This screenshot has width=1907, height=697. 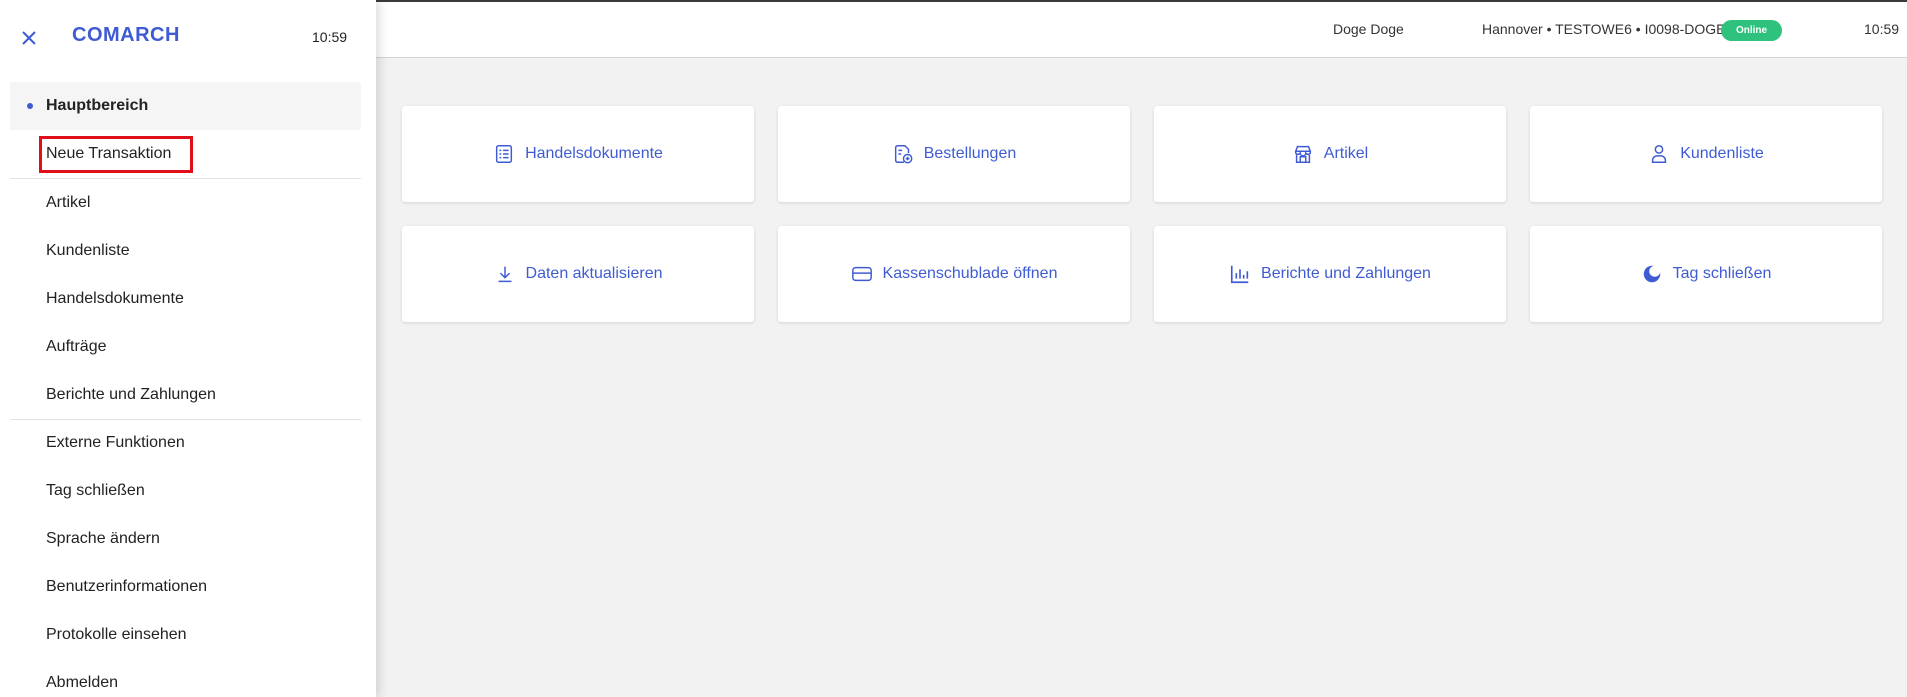 I want to click on tile-bestellungen: Bestellungen, so click(x=954, y=154).